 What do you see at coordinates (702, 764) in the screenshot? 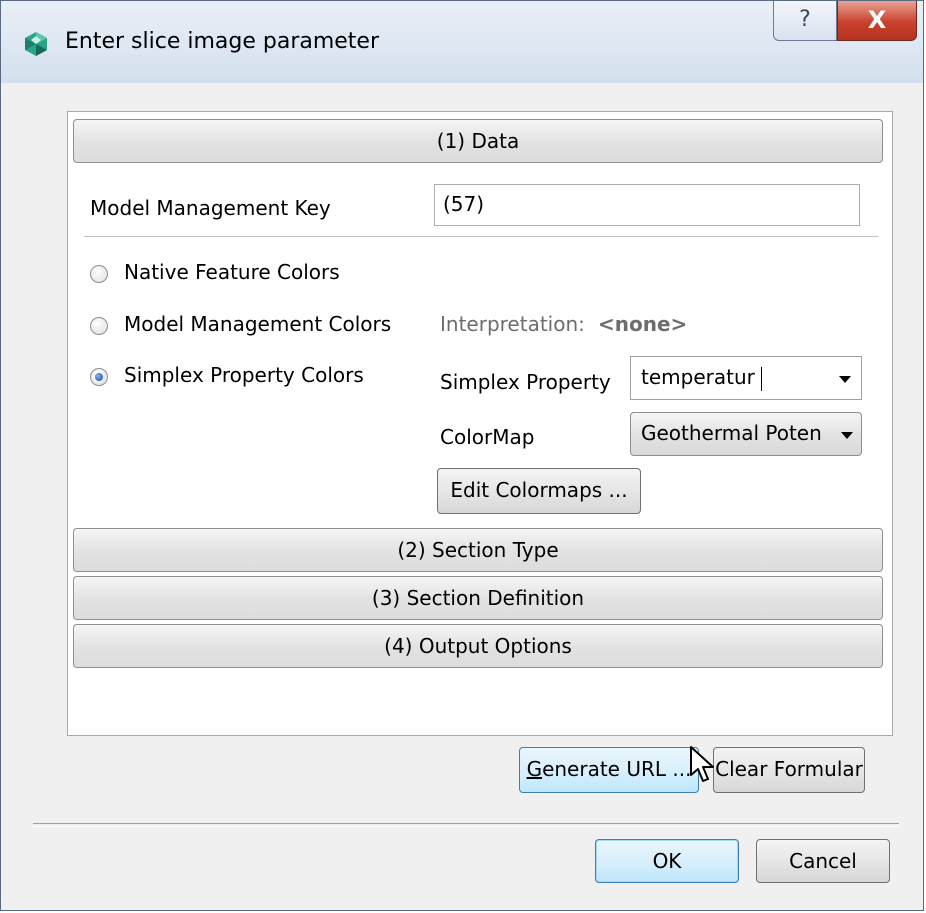
I see `mouse-pointer-icon` at bounding box center [702, 764].